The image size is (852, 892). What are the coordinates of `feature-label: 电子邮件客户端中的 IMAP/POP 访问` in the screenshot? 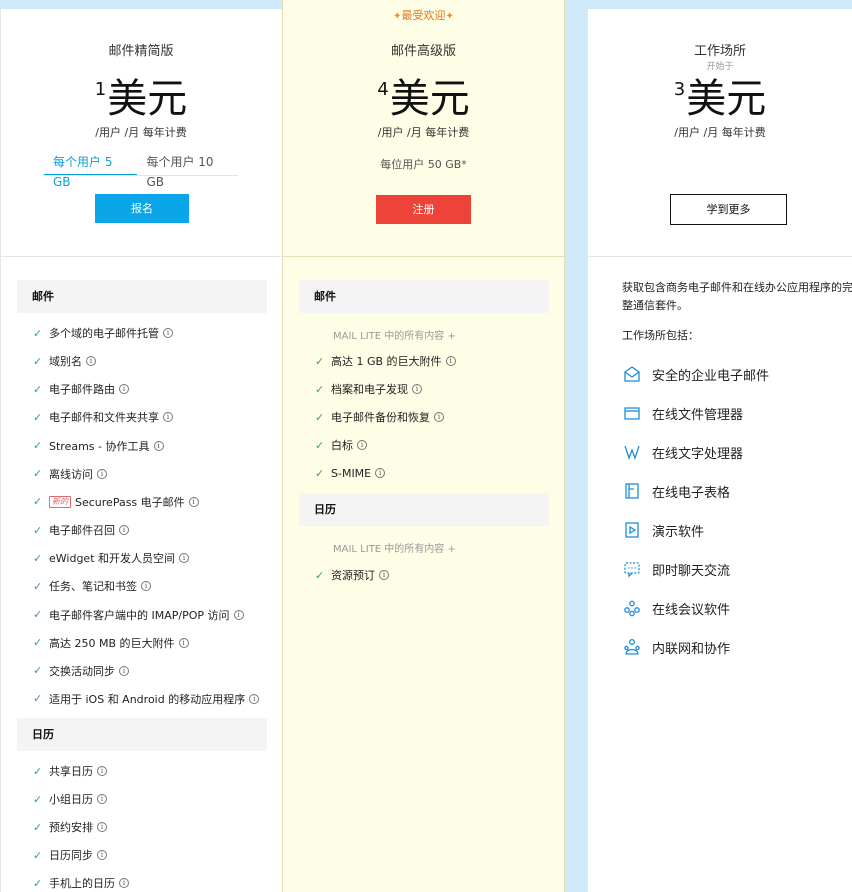 It's located at (139, 615).